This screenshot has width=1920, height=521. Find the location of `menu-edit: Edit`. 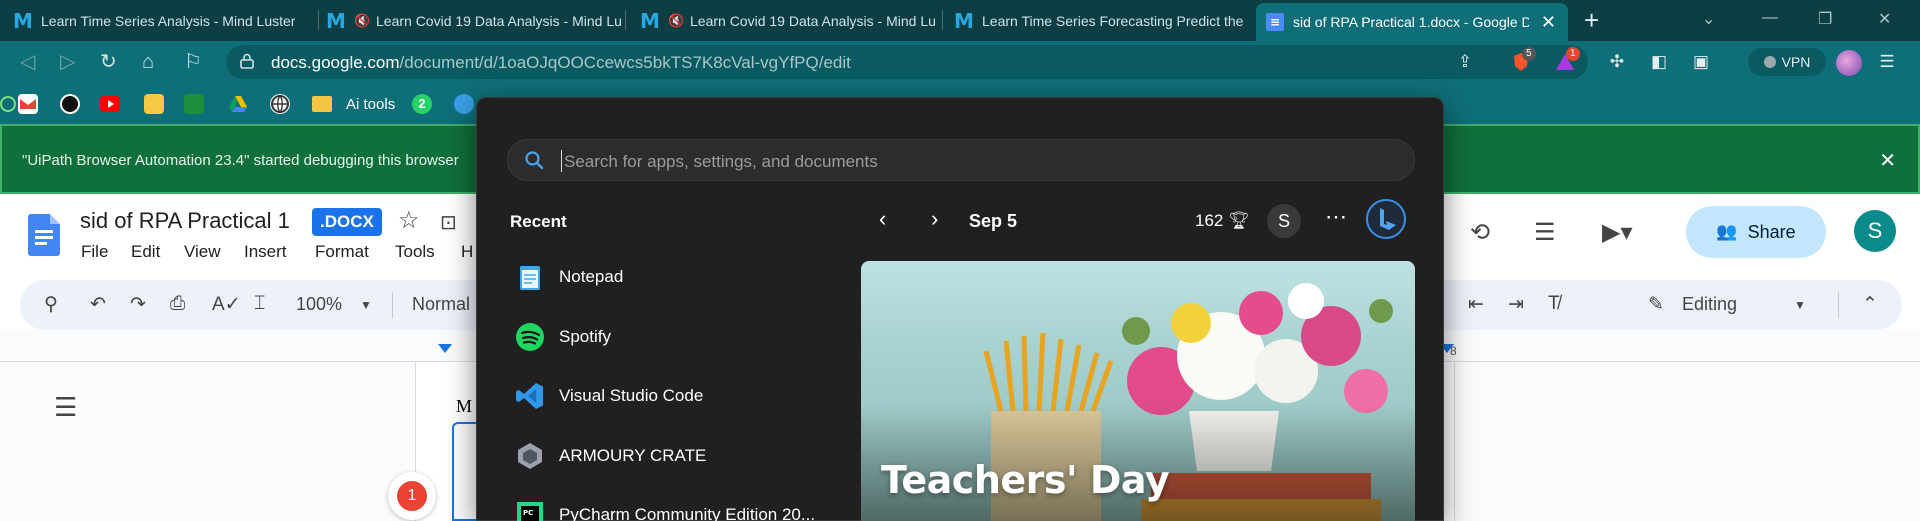

menu-edit: Edit is located at coordinates (145, 252).